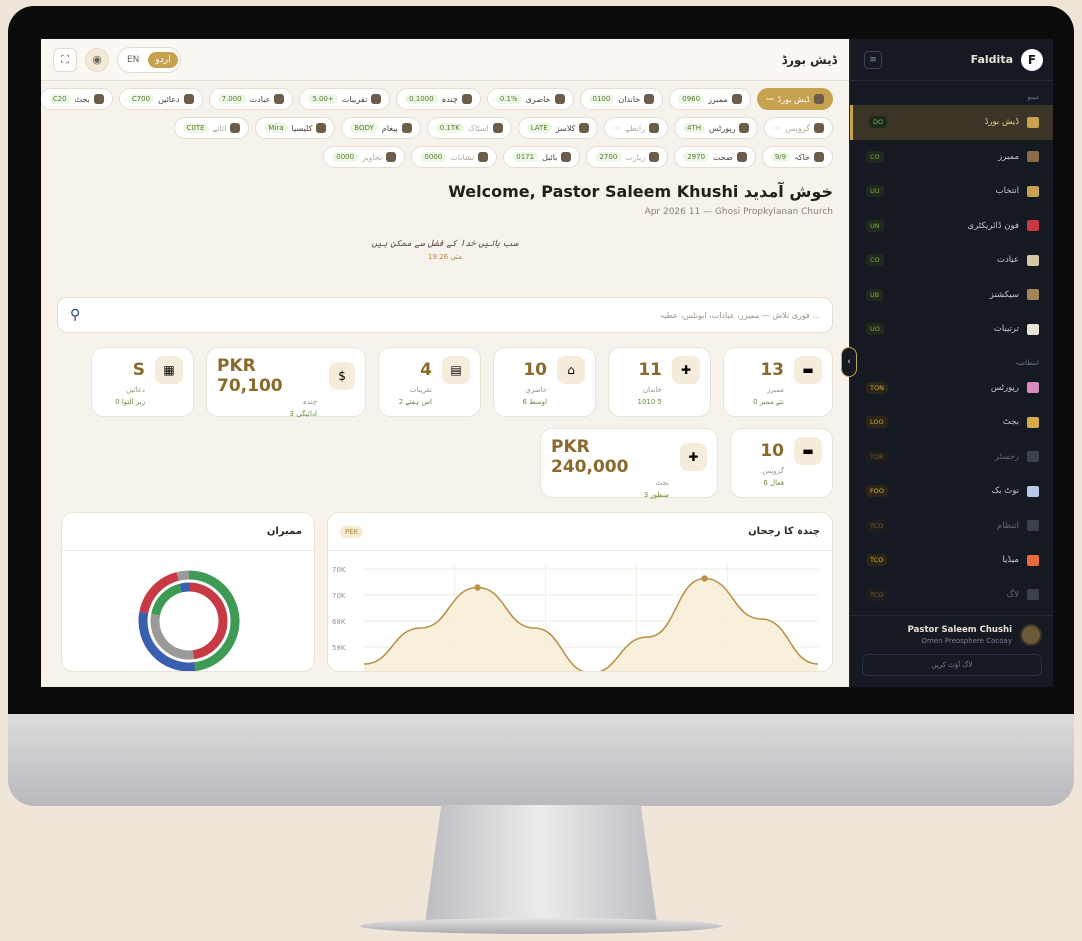 The image size is (1082, 941). What do you see at coordinates (650, 370) in the screenshot?
I see `stat-value: 11` at bounding box center [650, 370].